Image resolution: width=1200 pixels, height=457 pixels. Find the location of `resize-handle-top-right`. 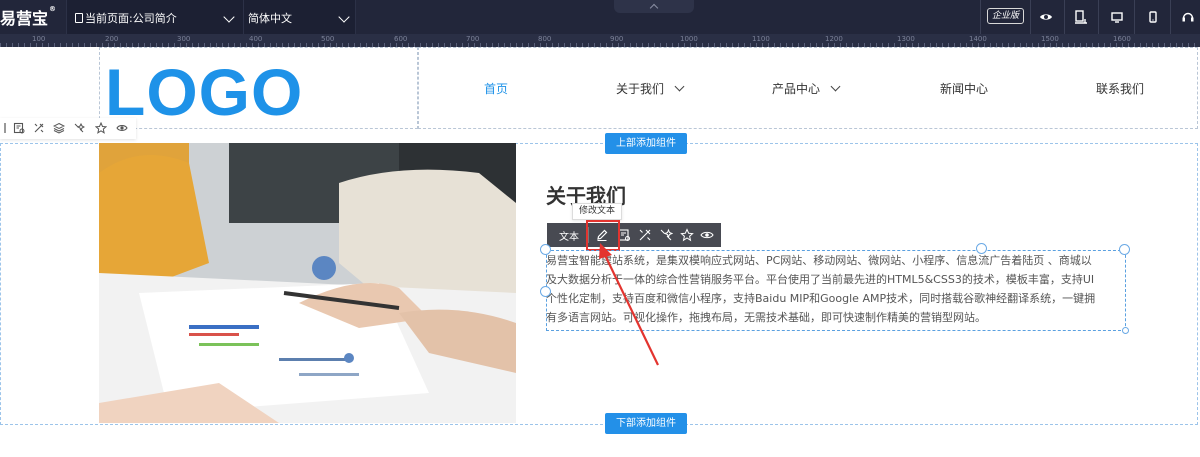

resize-handle-top-right is located at coordinates (1124, 249).